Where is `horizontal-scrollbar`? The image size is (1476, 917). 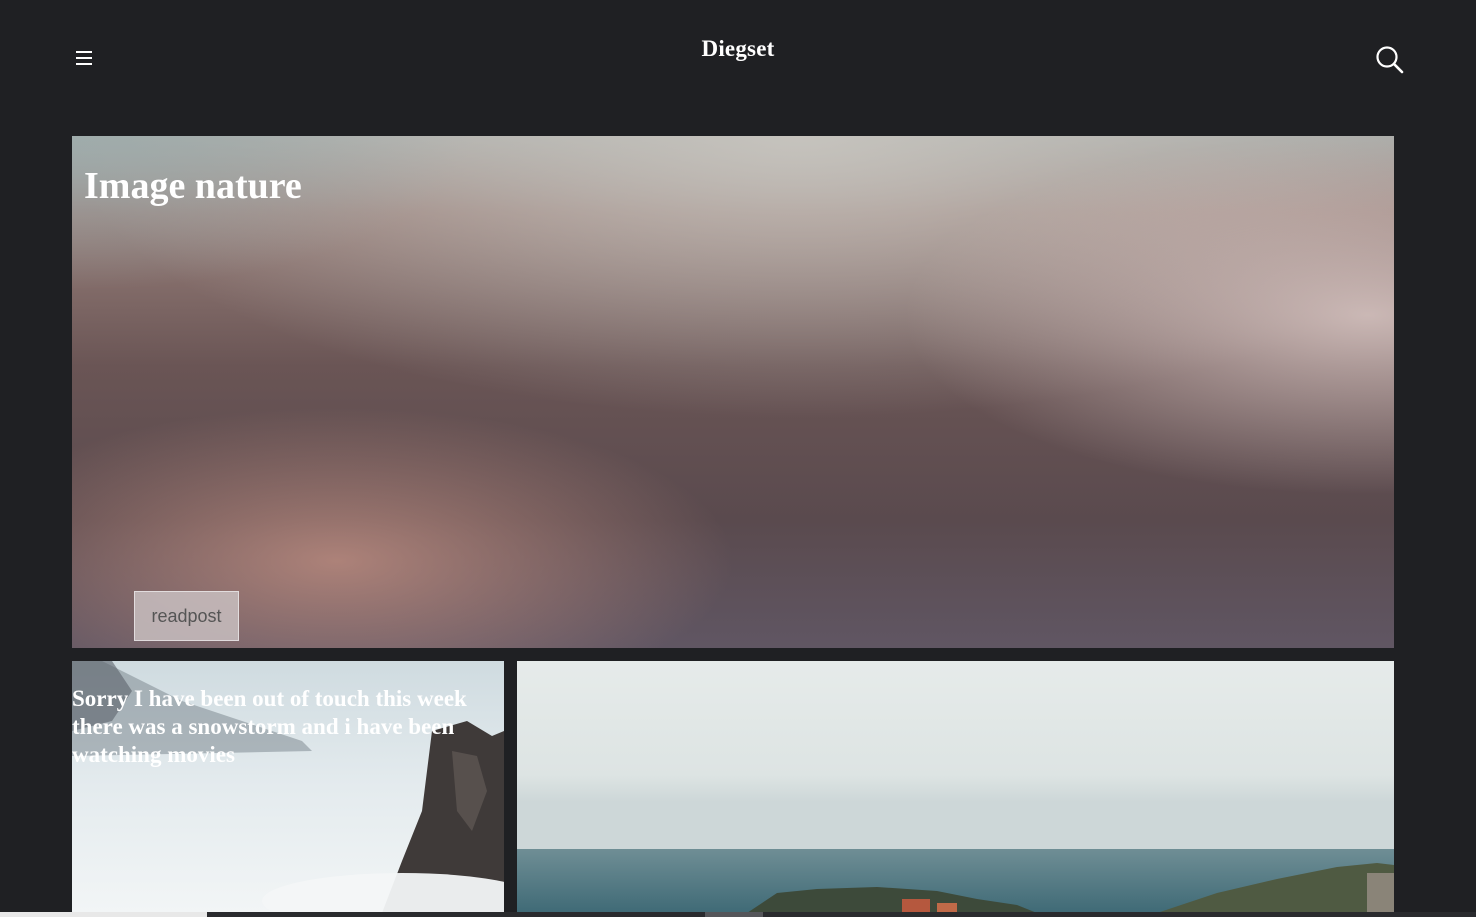 horizontal-scrollbar is located at coordinates (738, 914).